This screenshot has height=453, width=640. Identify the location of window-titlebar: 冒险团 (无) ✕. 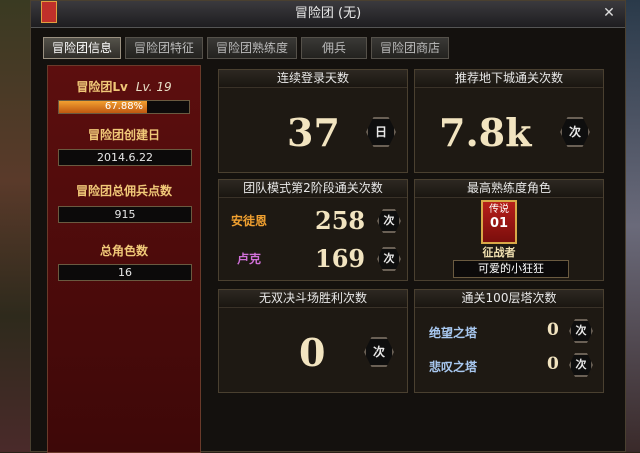
(328, 14).